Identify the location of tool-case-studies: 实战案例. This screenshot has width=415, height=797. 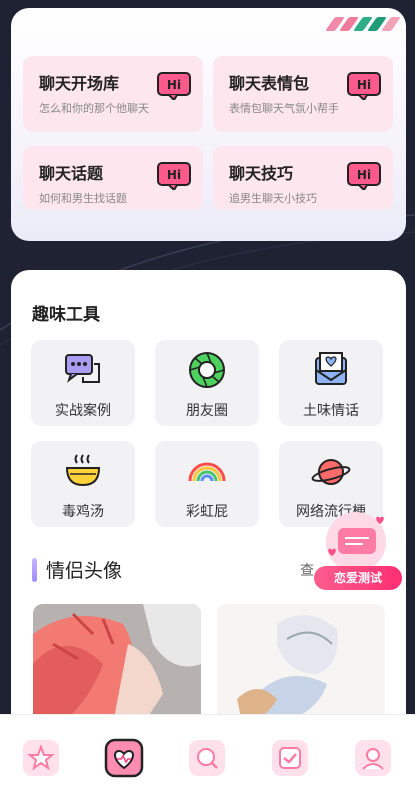
(83, 383).